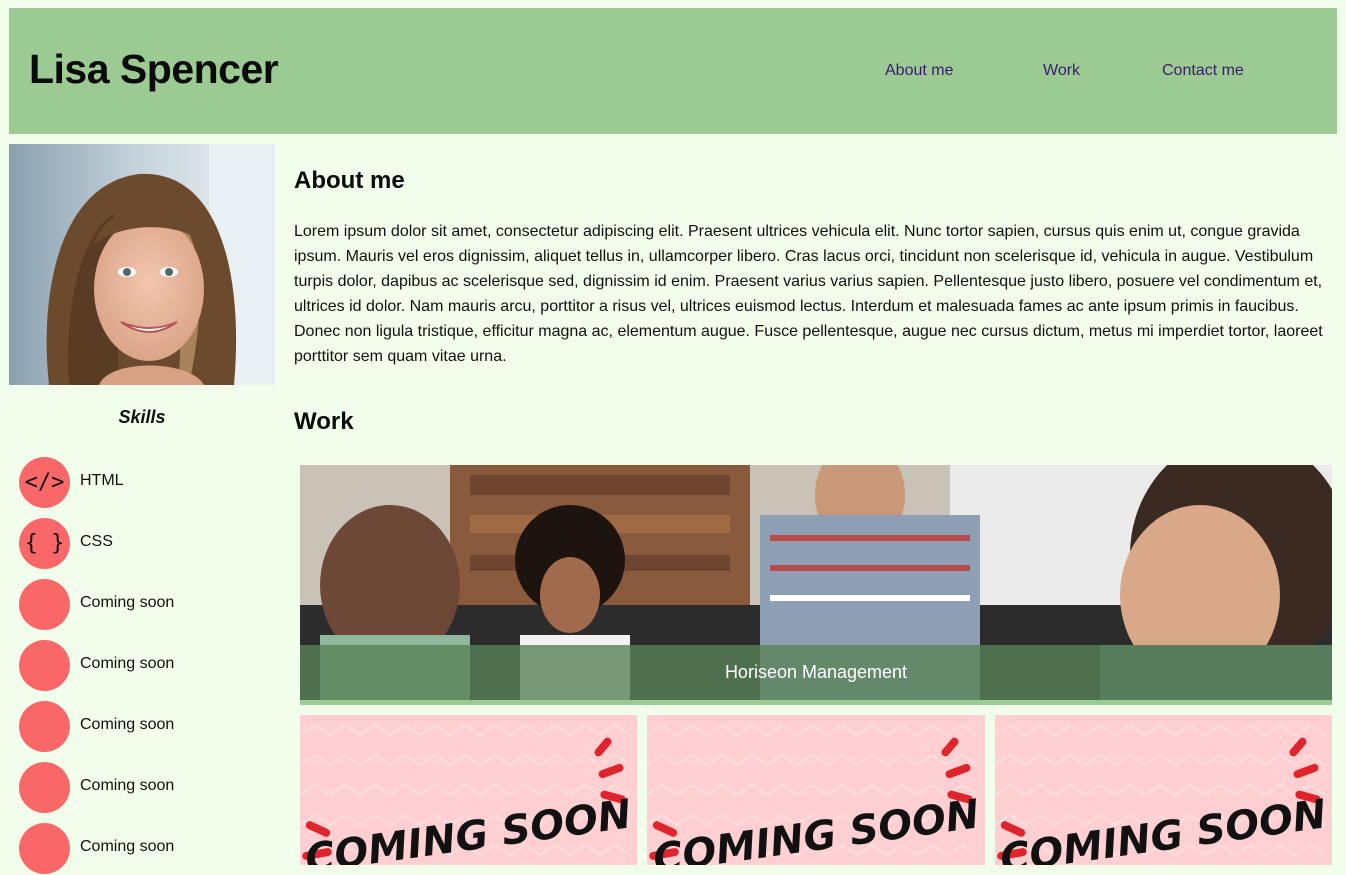 The width and height of the screenshot is (1346, 875). What do you see at coordinates (324, 421) in the screenshot?
I see `work-heading: Work` at bounding box center [324, 421].